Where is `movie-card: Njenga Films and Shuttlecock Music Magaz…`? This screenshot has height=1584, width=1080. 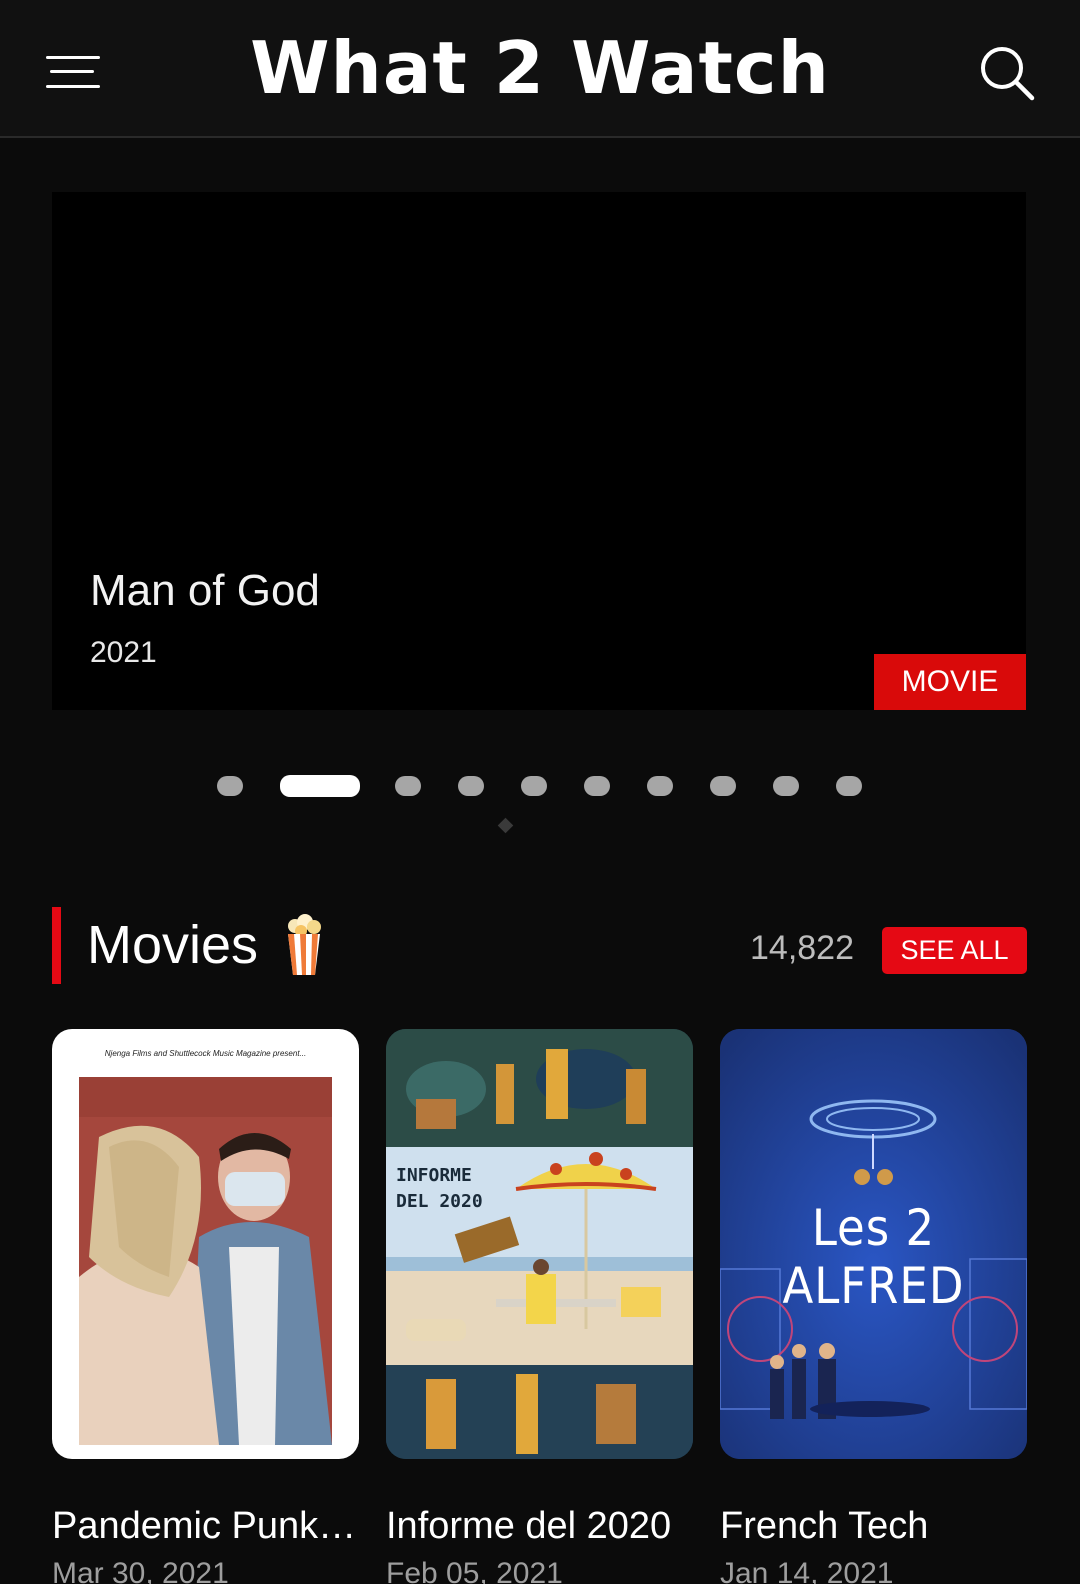 movie-card: Njenga Films and Shuttlecock Music Magaz… is located at coordinates (205, 1306).